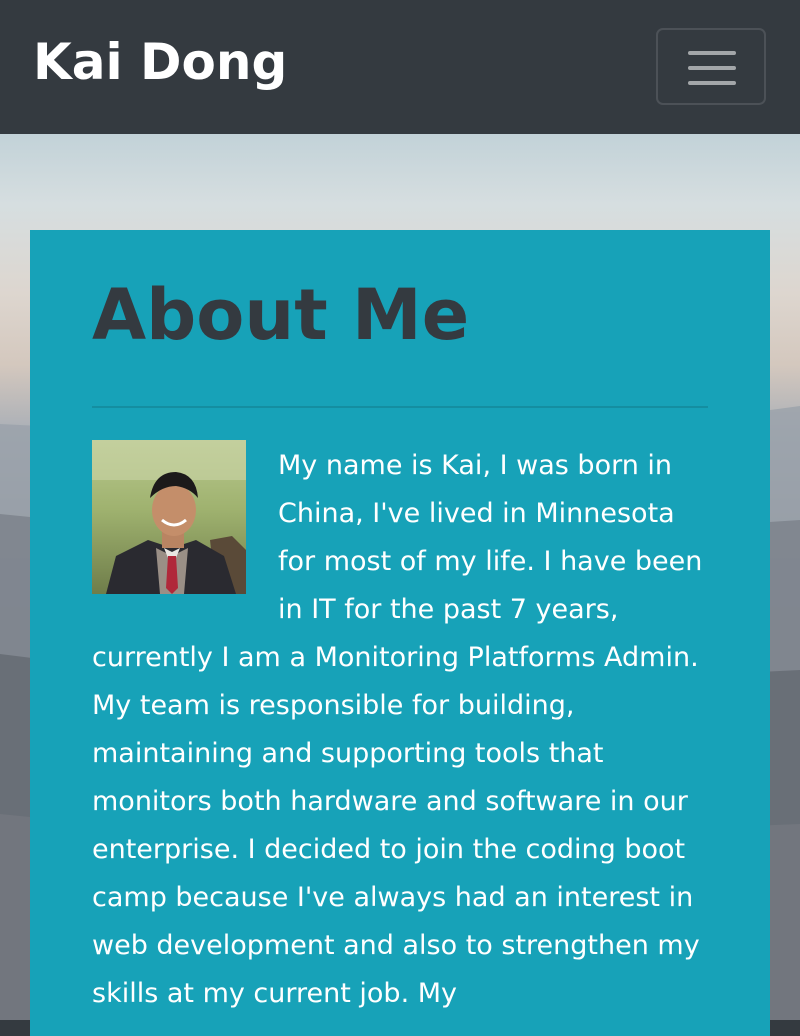 The width and height of the screenshot is (800, 1036). Describe the element at coordinates (400, 407) in the screenshot. I see `title-divider` at that location.